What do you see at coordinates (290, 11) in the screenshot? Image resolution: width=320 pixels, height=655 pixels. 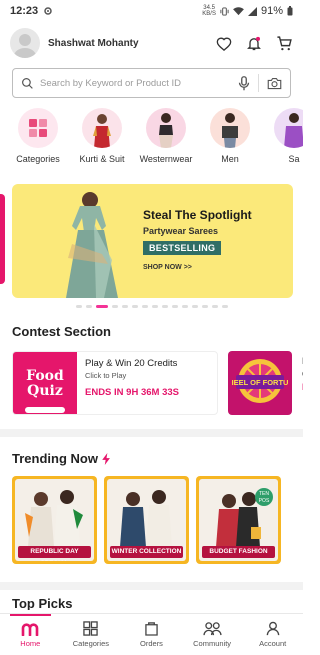 I see `battery-icon` at bounding box center [290, 11].